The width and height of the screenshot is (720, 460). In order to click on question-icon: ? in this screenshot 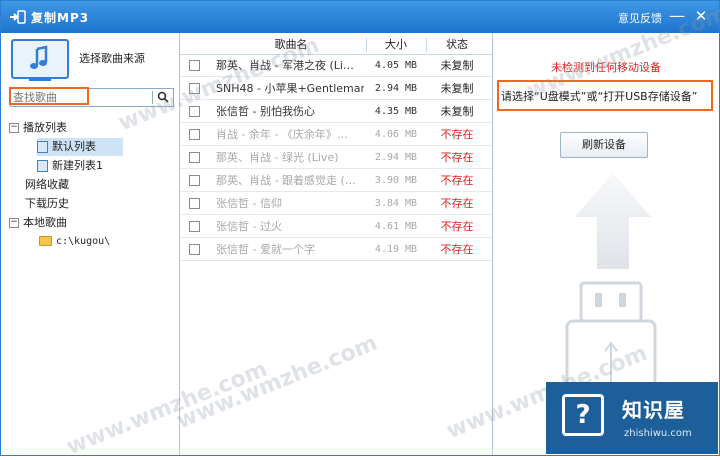, I will do `click(583, 415)`.